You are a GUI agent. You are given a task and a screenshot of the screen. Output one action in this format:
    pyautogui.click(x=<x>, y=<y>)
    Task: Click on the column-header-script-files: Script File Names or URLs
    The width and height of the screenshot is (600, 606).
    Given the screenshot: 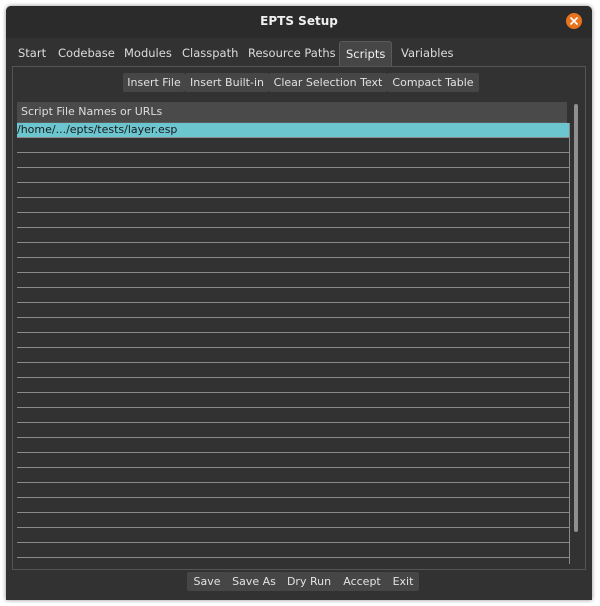 What is the action you would take?
    pyautogui.click(x=92, y=111)
    